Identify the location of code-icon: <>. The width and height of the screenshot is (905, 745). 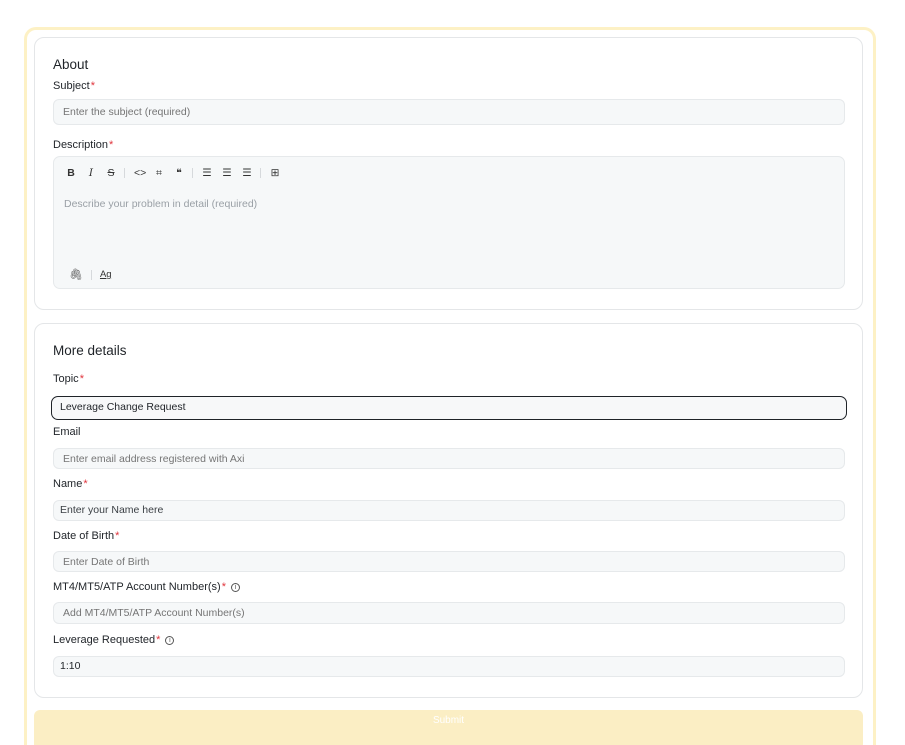
(140, 173).